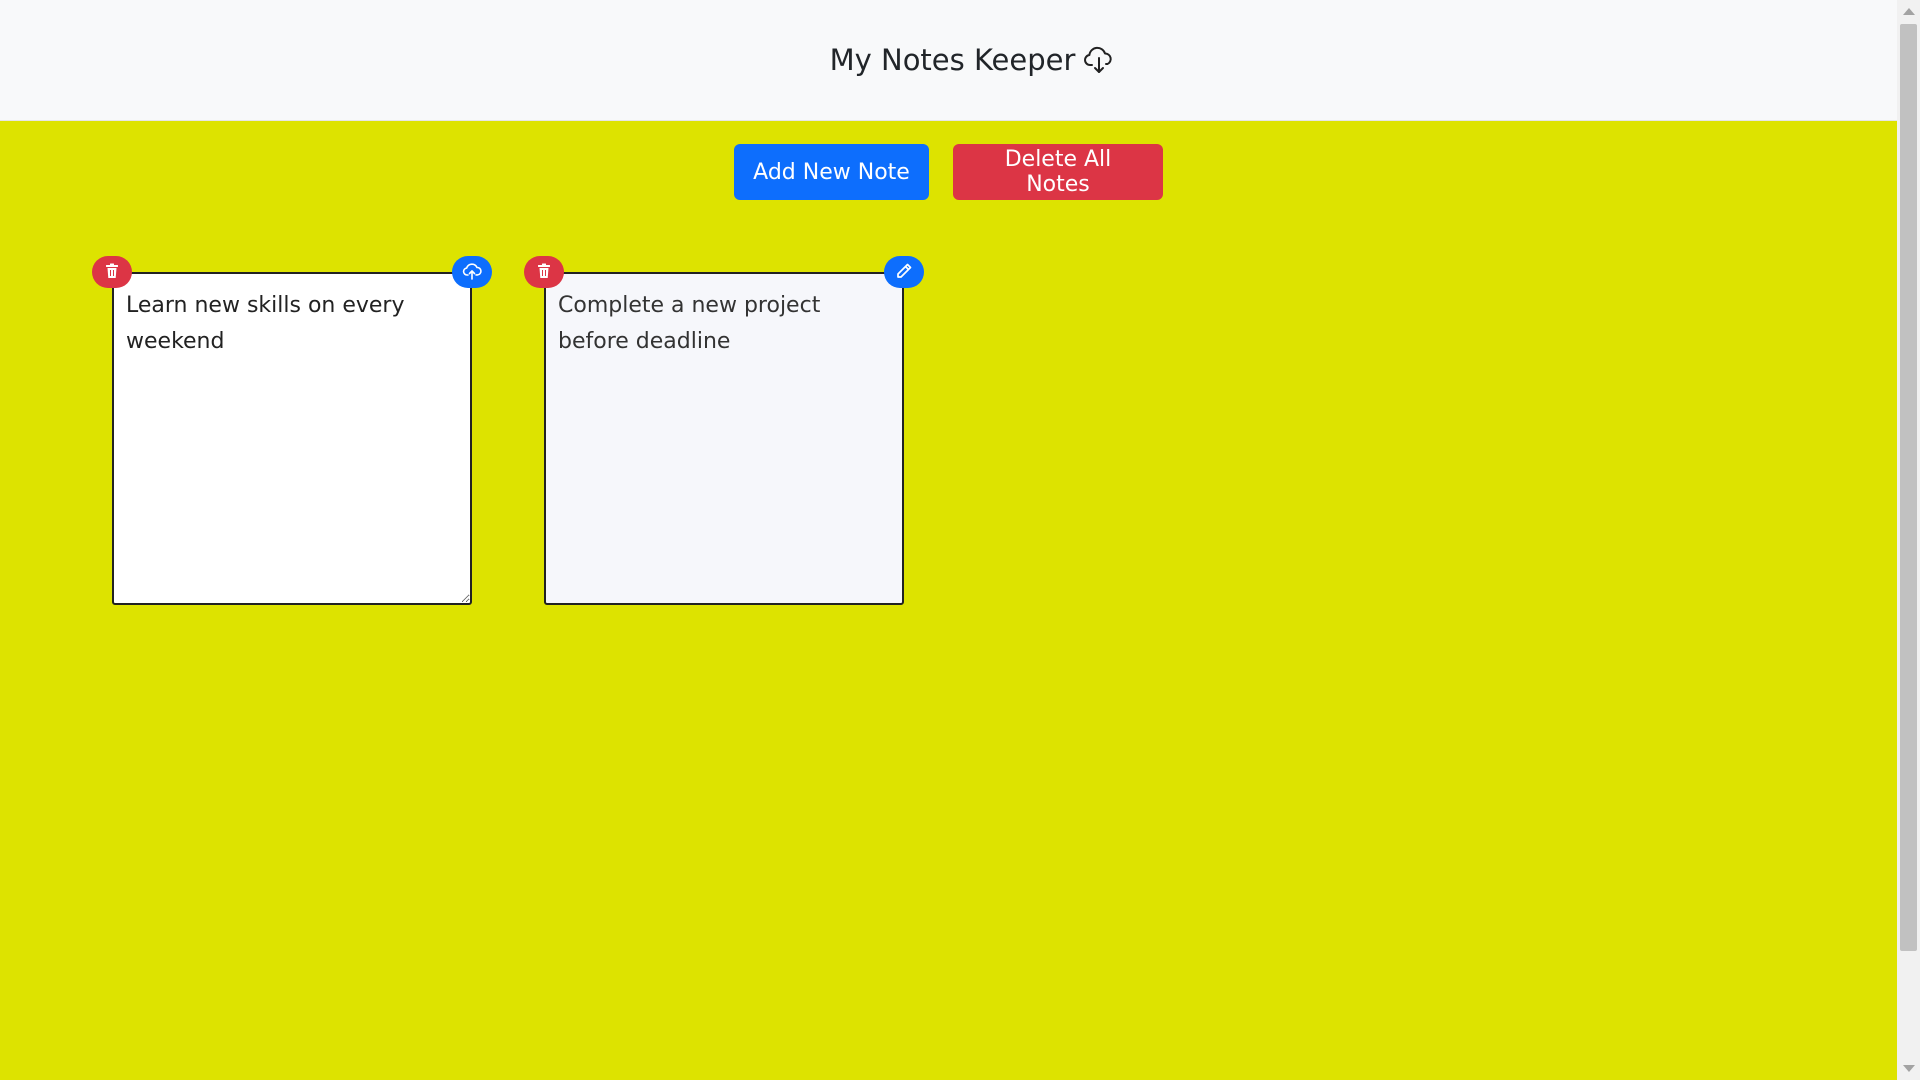 The image size is (1920, 1080). What do you see at coordinates (952, 60) in the screenshot?
I see `page-title: My Notes Keeper` at bounding box center [952, 60].